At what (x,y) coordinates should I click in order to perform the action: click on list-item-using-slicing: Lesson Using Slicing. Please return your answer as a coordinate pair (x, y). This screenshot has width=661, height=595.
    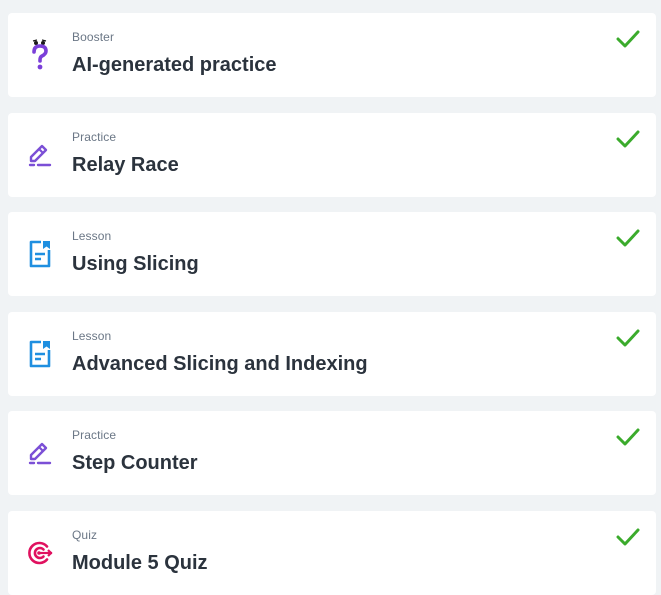
    Looking at the image, I should click on (332, 254).